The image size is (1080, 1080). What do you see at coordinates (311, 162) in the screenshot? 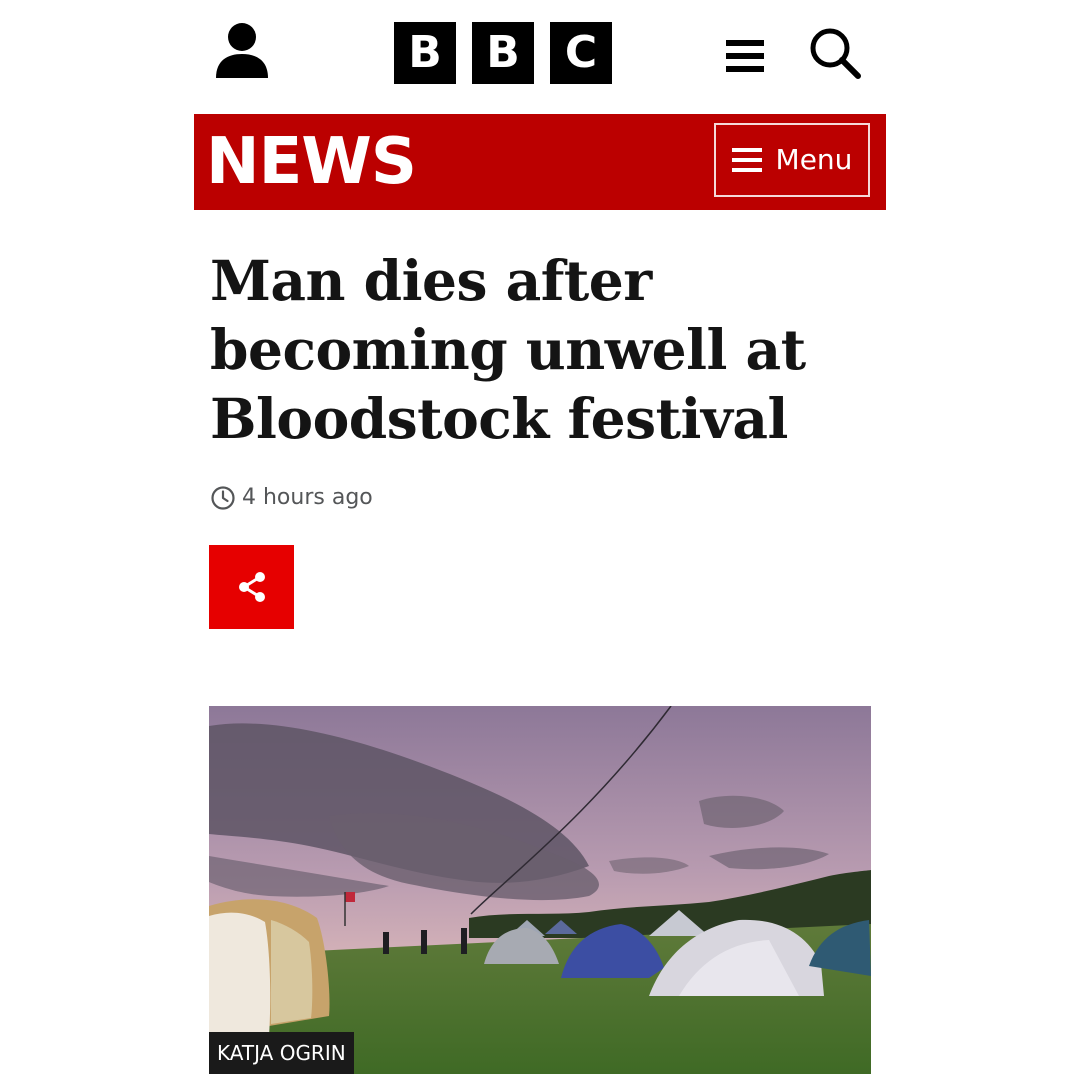
I see `news-section-title: NEWS` at bounding box center [311, 162].